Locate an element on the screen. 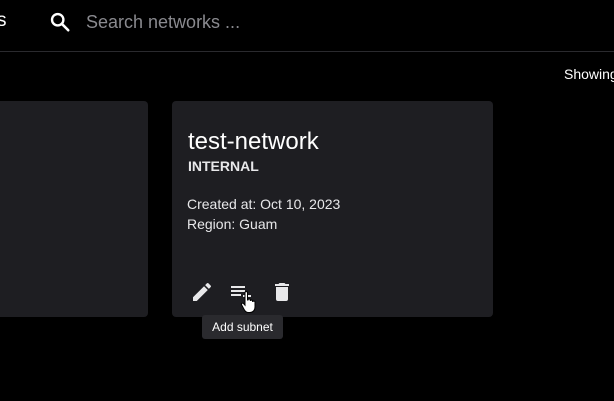 This screenshot has width=614, height=401. network-card-partial is located at coordinates (74, 209).